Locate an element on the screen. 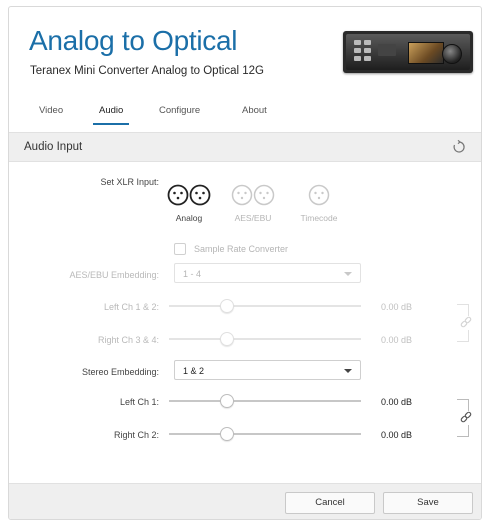 The height and width of the screenshot is (526, 490). stereo-embedding-label: Stereo Embedding: is located at coordinates (120, 372).